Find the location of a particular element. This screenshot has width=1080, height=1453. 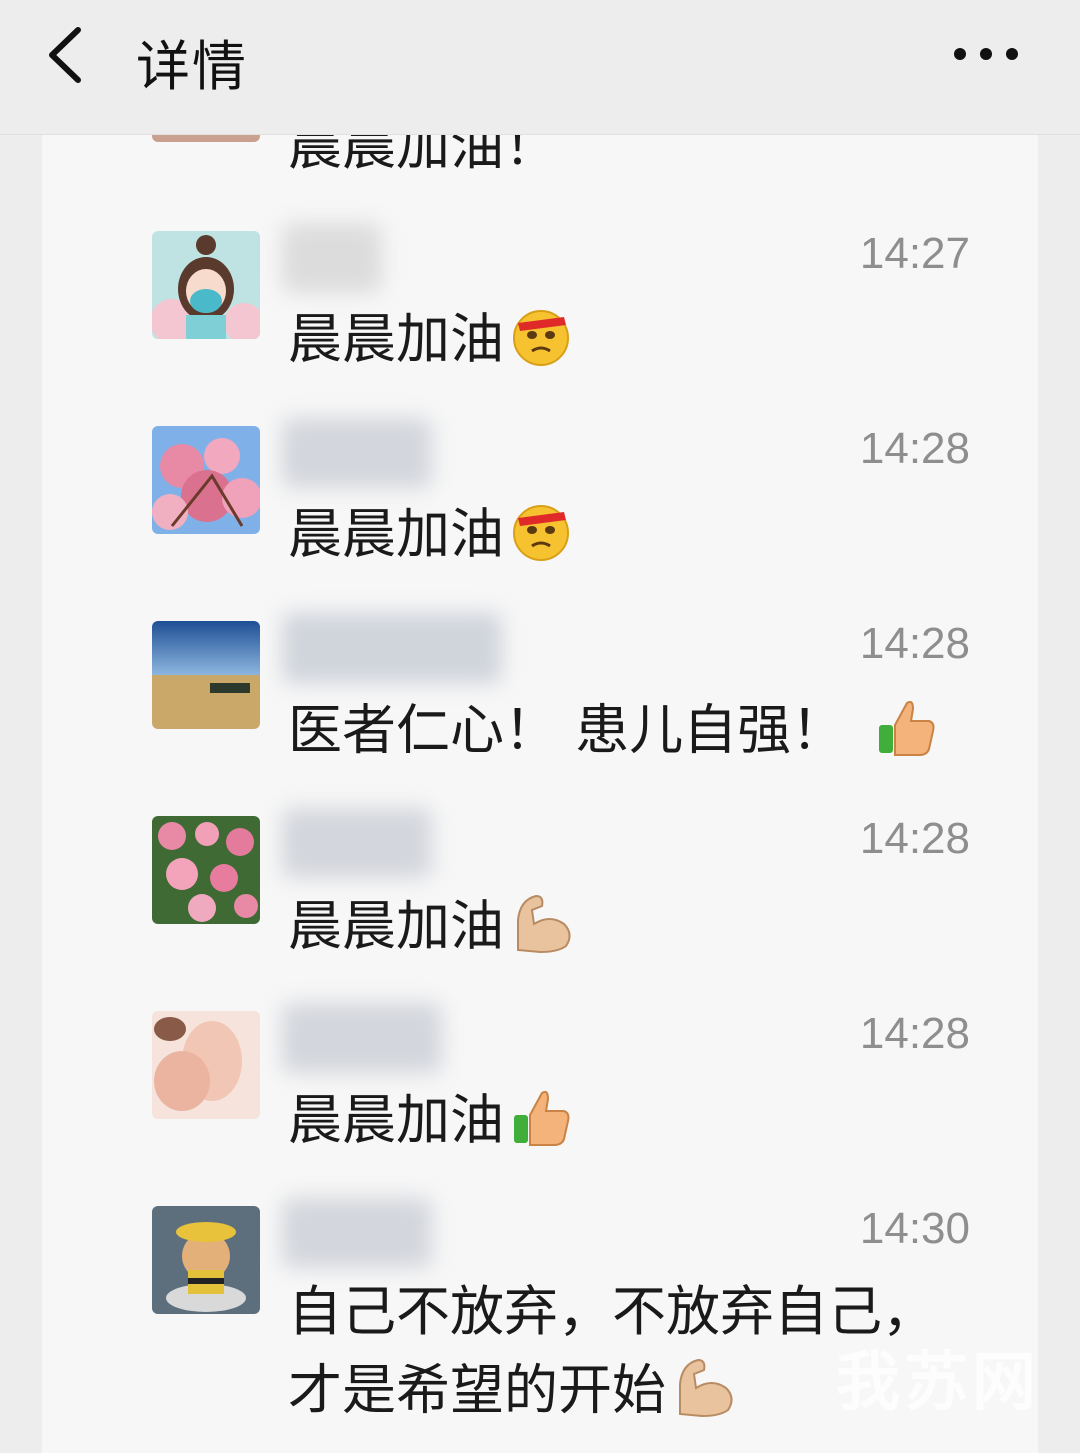

watermark: 我苏网 is located at coordinates (938, 1383).